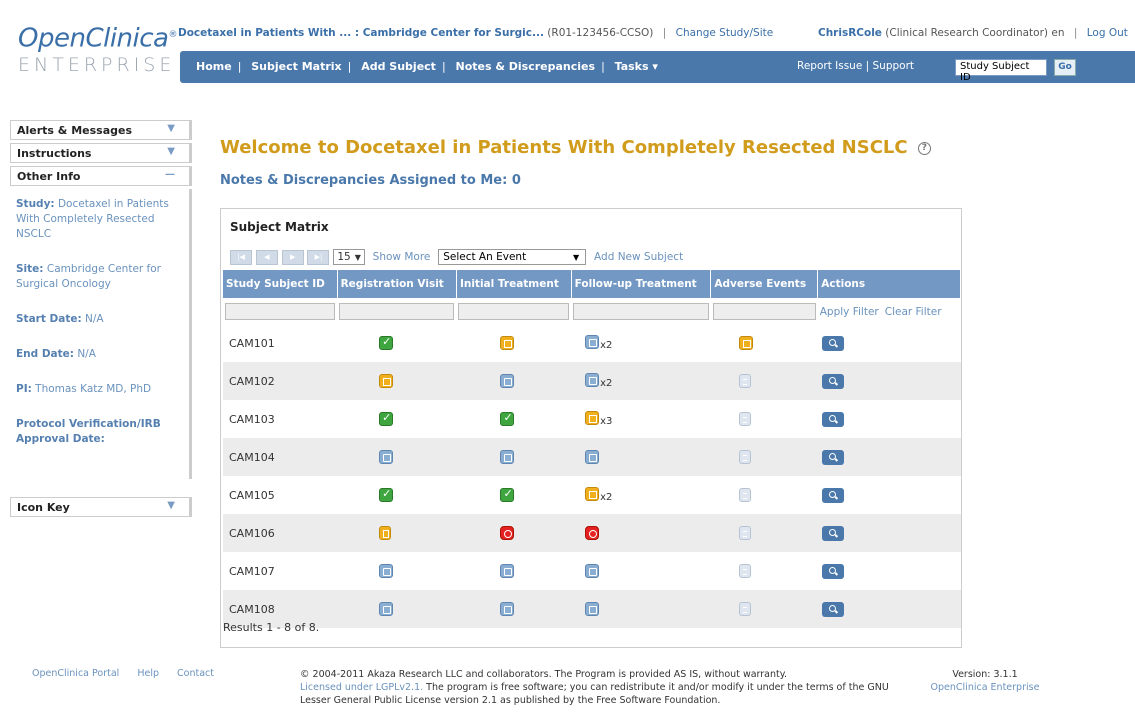 The height and width of the screenshot is (718, 1135). Describe the element at coordinates (1001, 71) in the screenshot. I see `subject-search-input: Study Subject ID` at that location.